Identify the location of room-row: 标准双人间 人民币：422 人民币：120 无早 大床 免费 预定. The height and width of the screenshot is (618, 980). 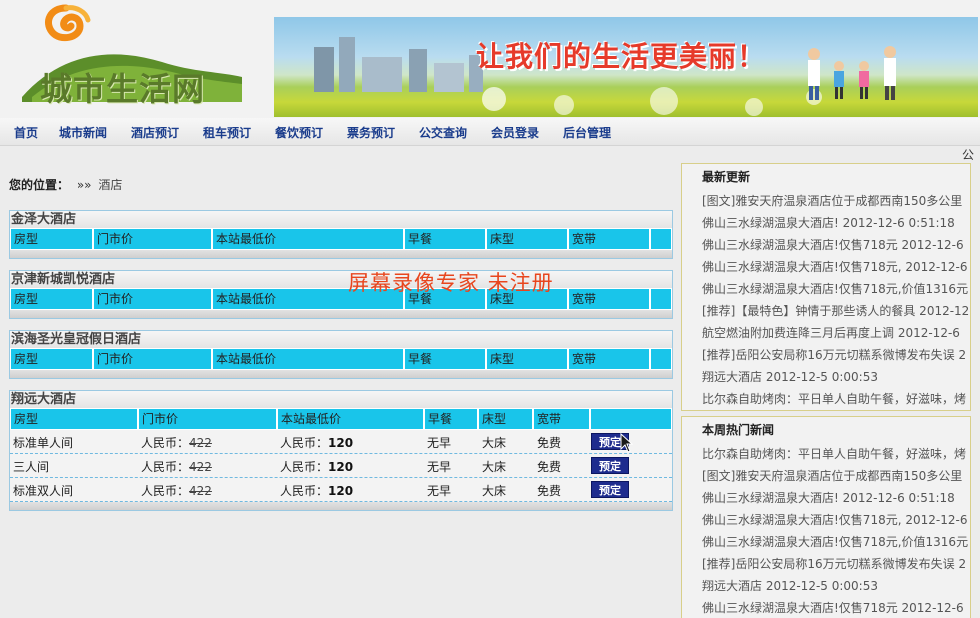
(341, 490).